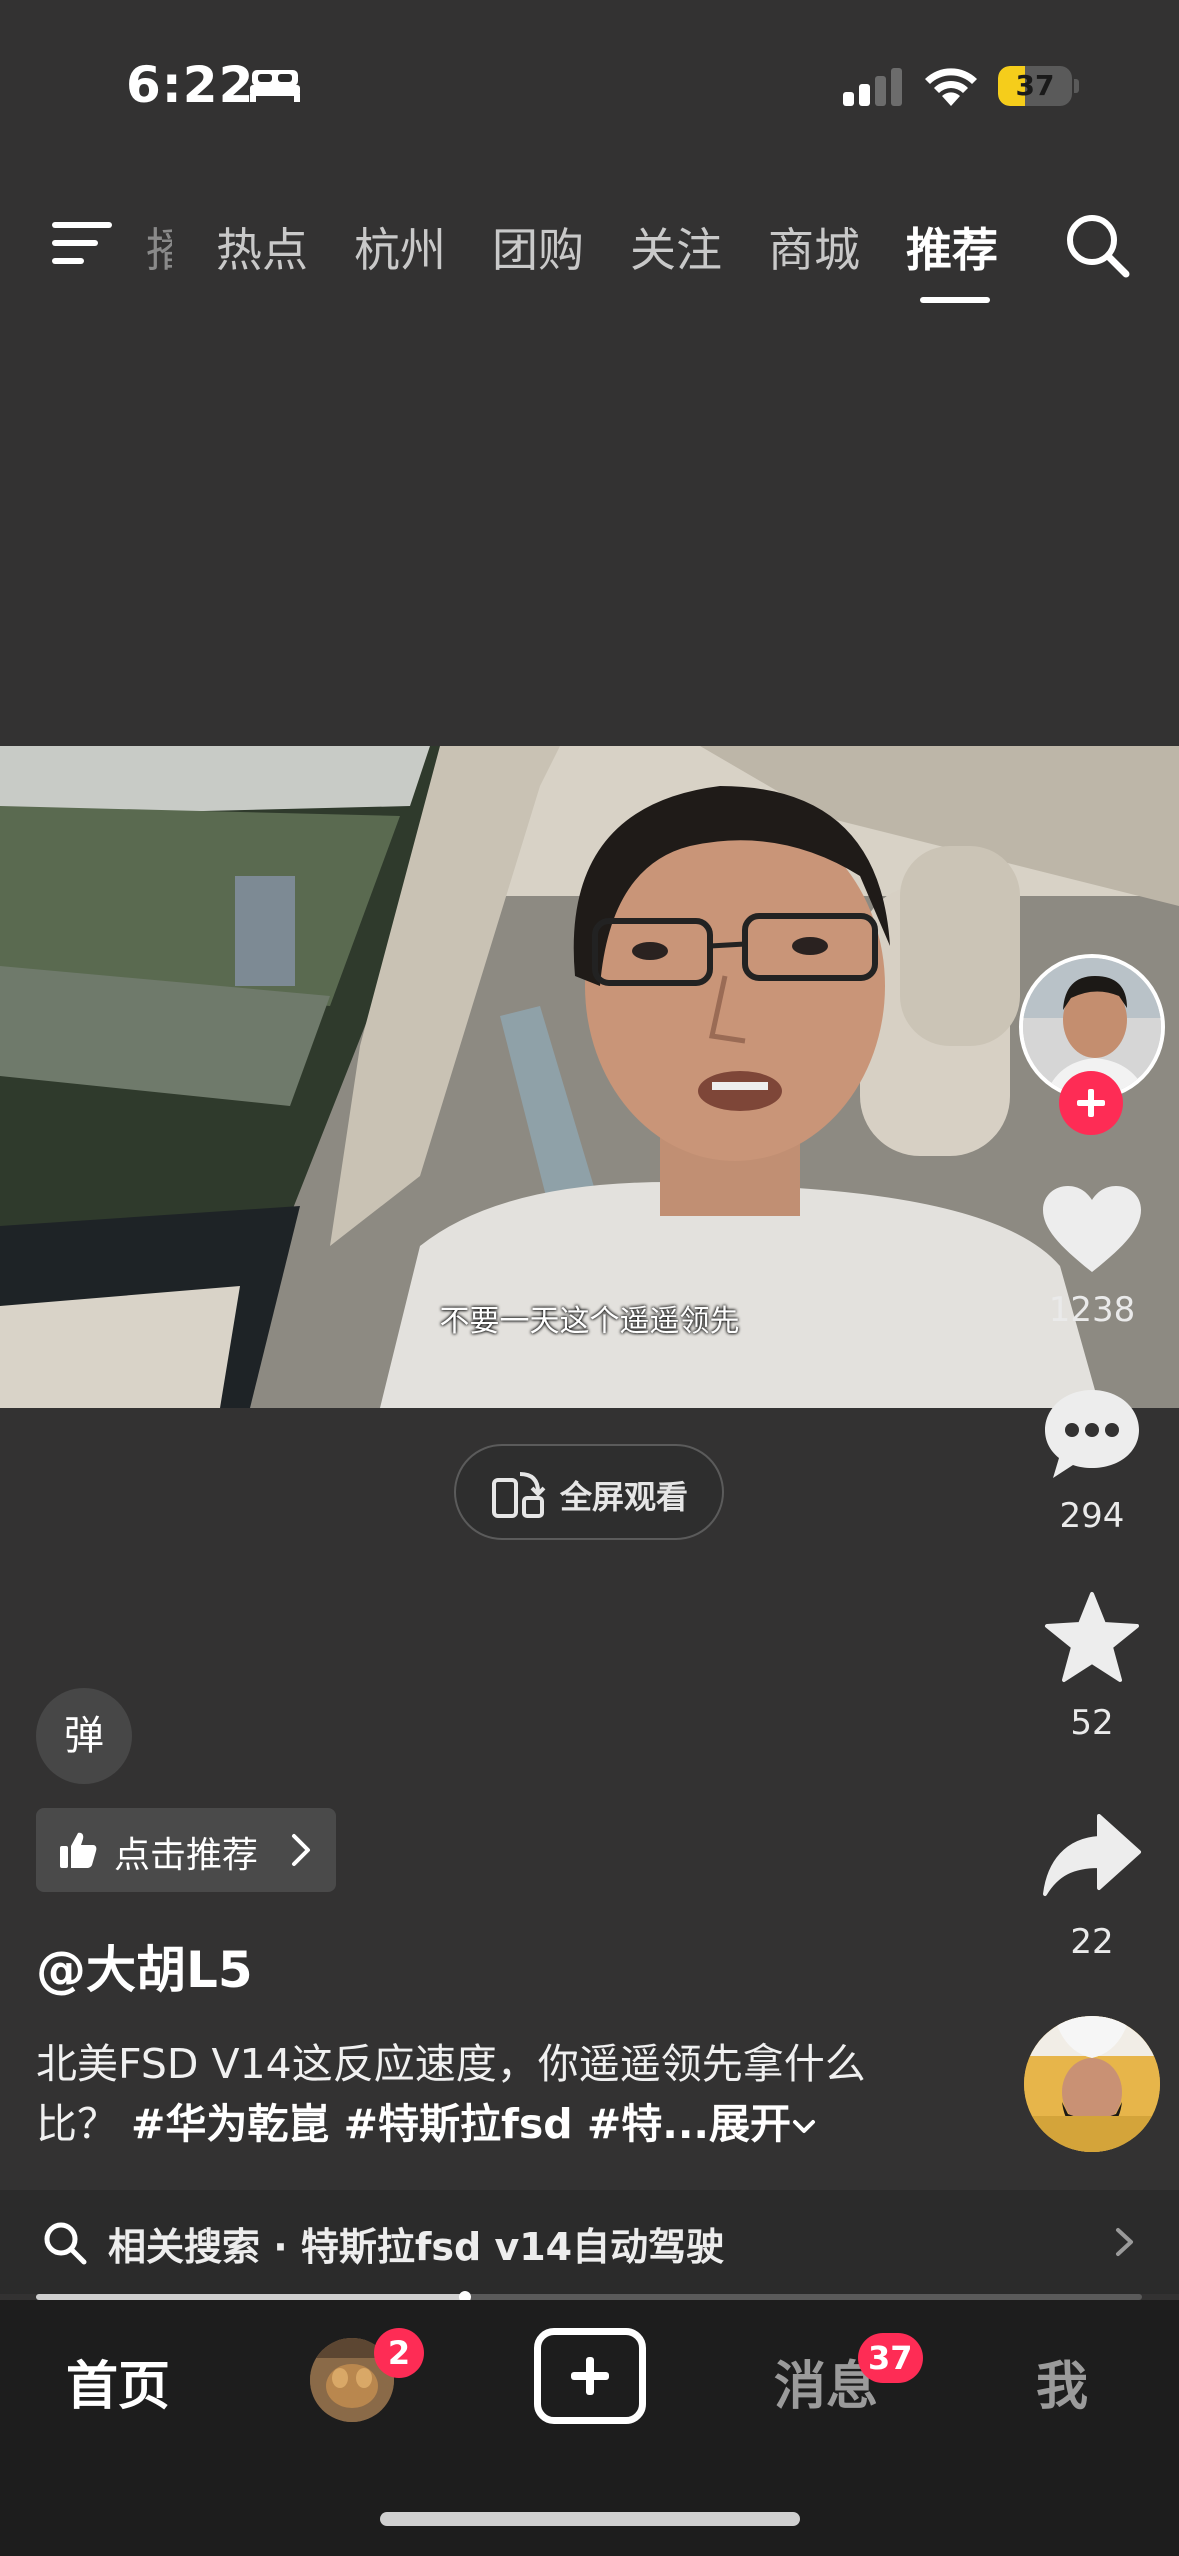 This screenshot has height=2556, width=1179. I want to click on tab-recommend: 推荐, so click(952, 247).